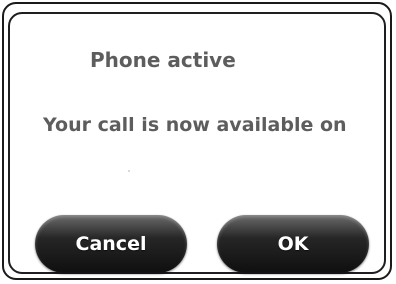  I want to click on dialog-message: Your call is now available on, so click(195, 125).